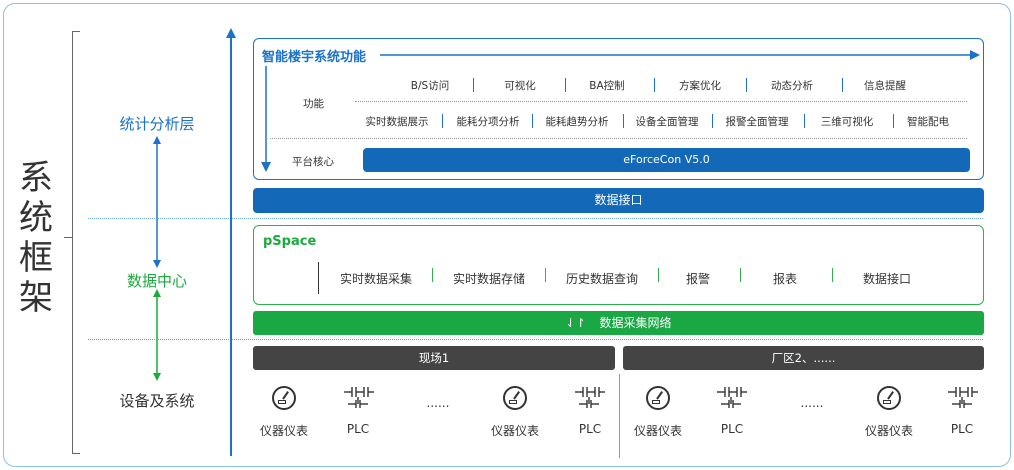 The image size is (1014, 470). Describe the element at coordinates (520, 86) in the screenshot. I see `feature-item: 可视化` at that location.